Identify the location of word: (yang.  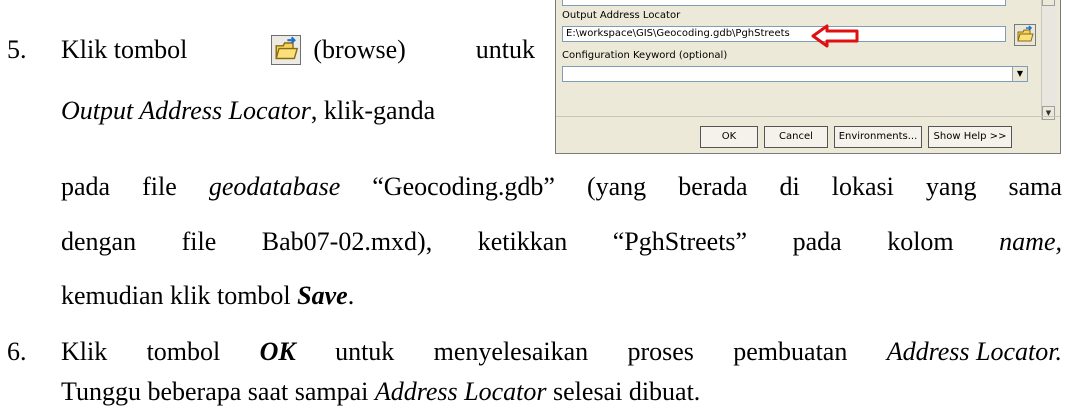
(616, 186).